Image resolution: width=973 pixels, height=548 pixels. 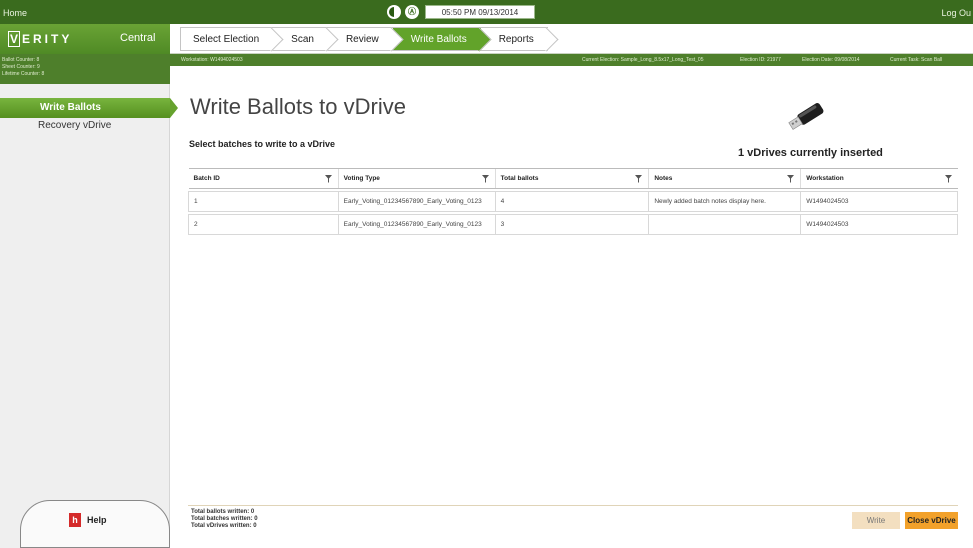 What do you see at coordinates (412, 12) in the screenshot?
I see `accessibility-icon: Ⓐ` at bounding box center [412, 12].